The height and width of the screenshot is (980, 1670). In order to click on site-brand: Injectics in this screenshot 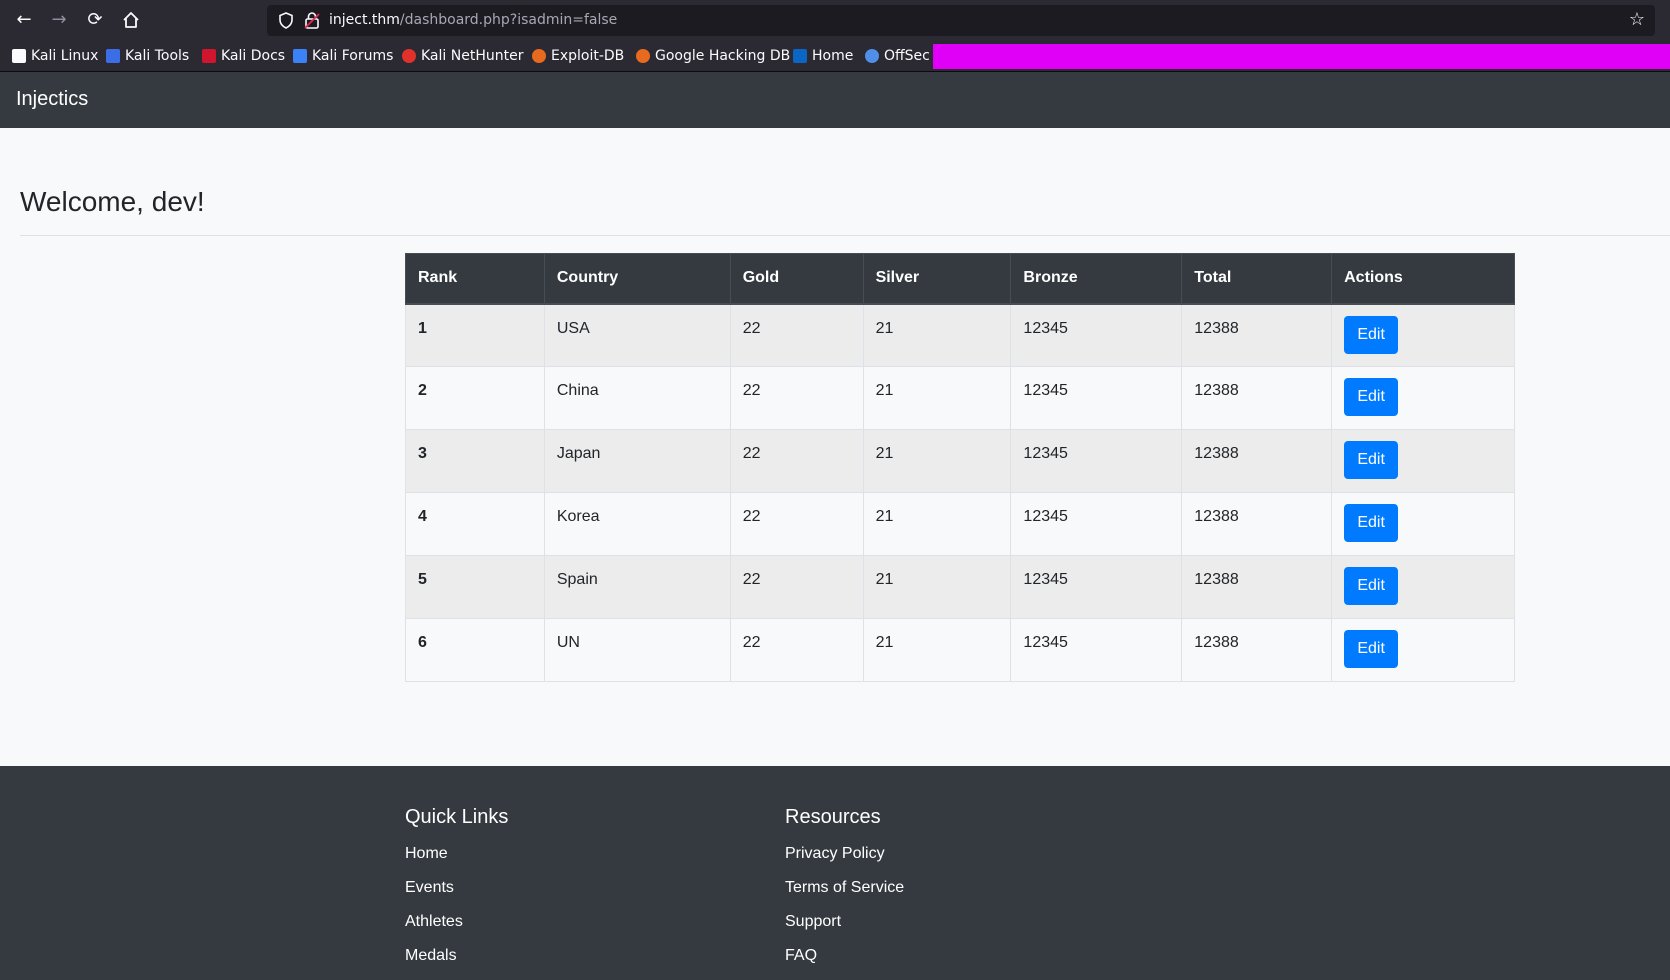, I will do `click(52, 99)`.